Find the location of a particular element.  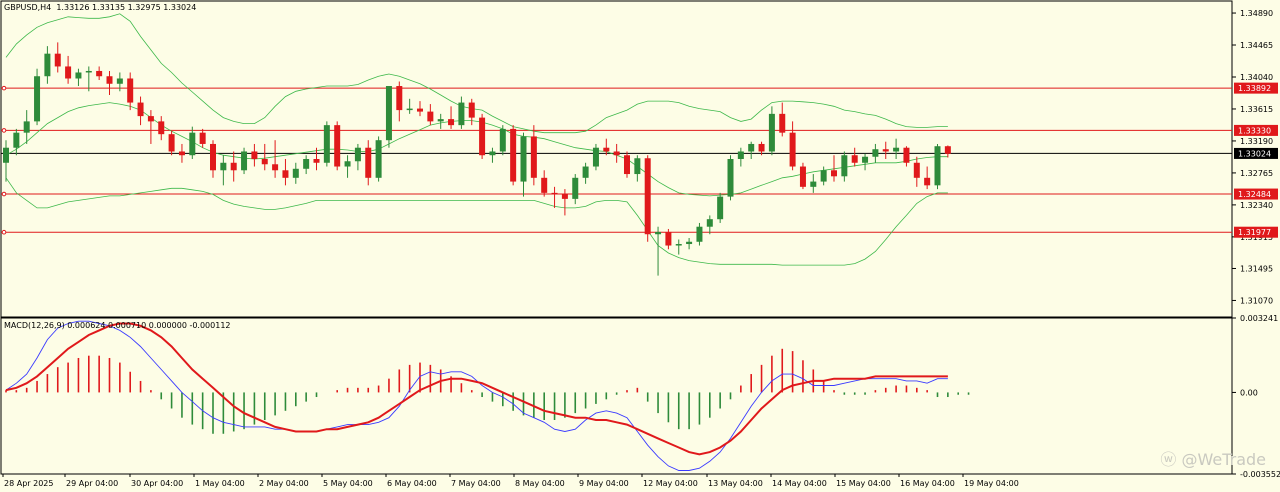

macd-axis-label: -0.003552 is located at coordinates (1260, 474).